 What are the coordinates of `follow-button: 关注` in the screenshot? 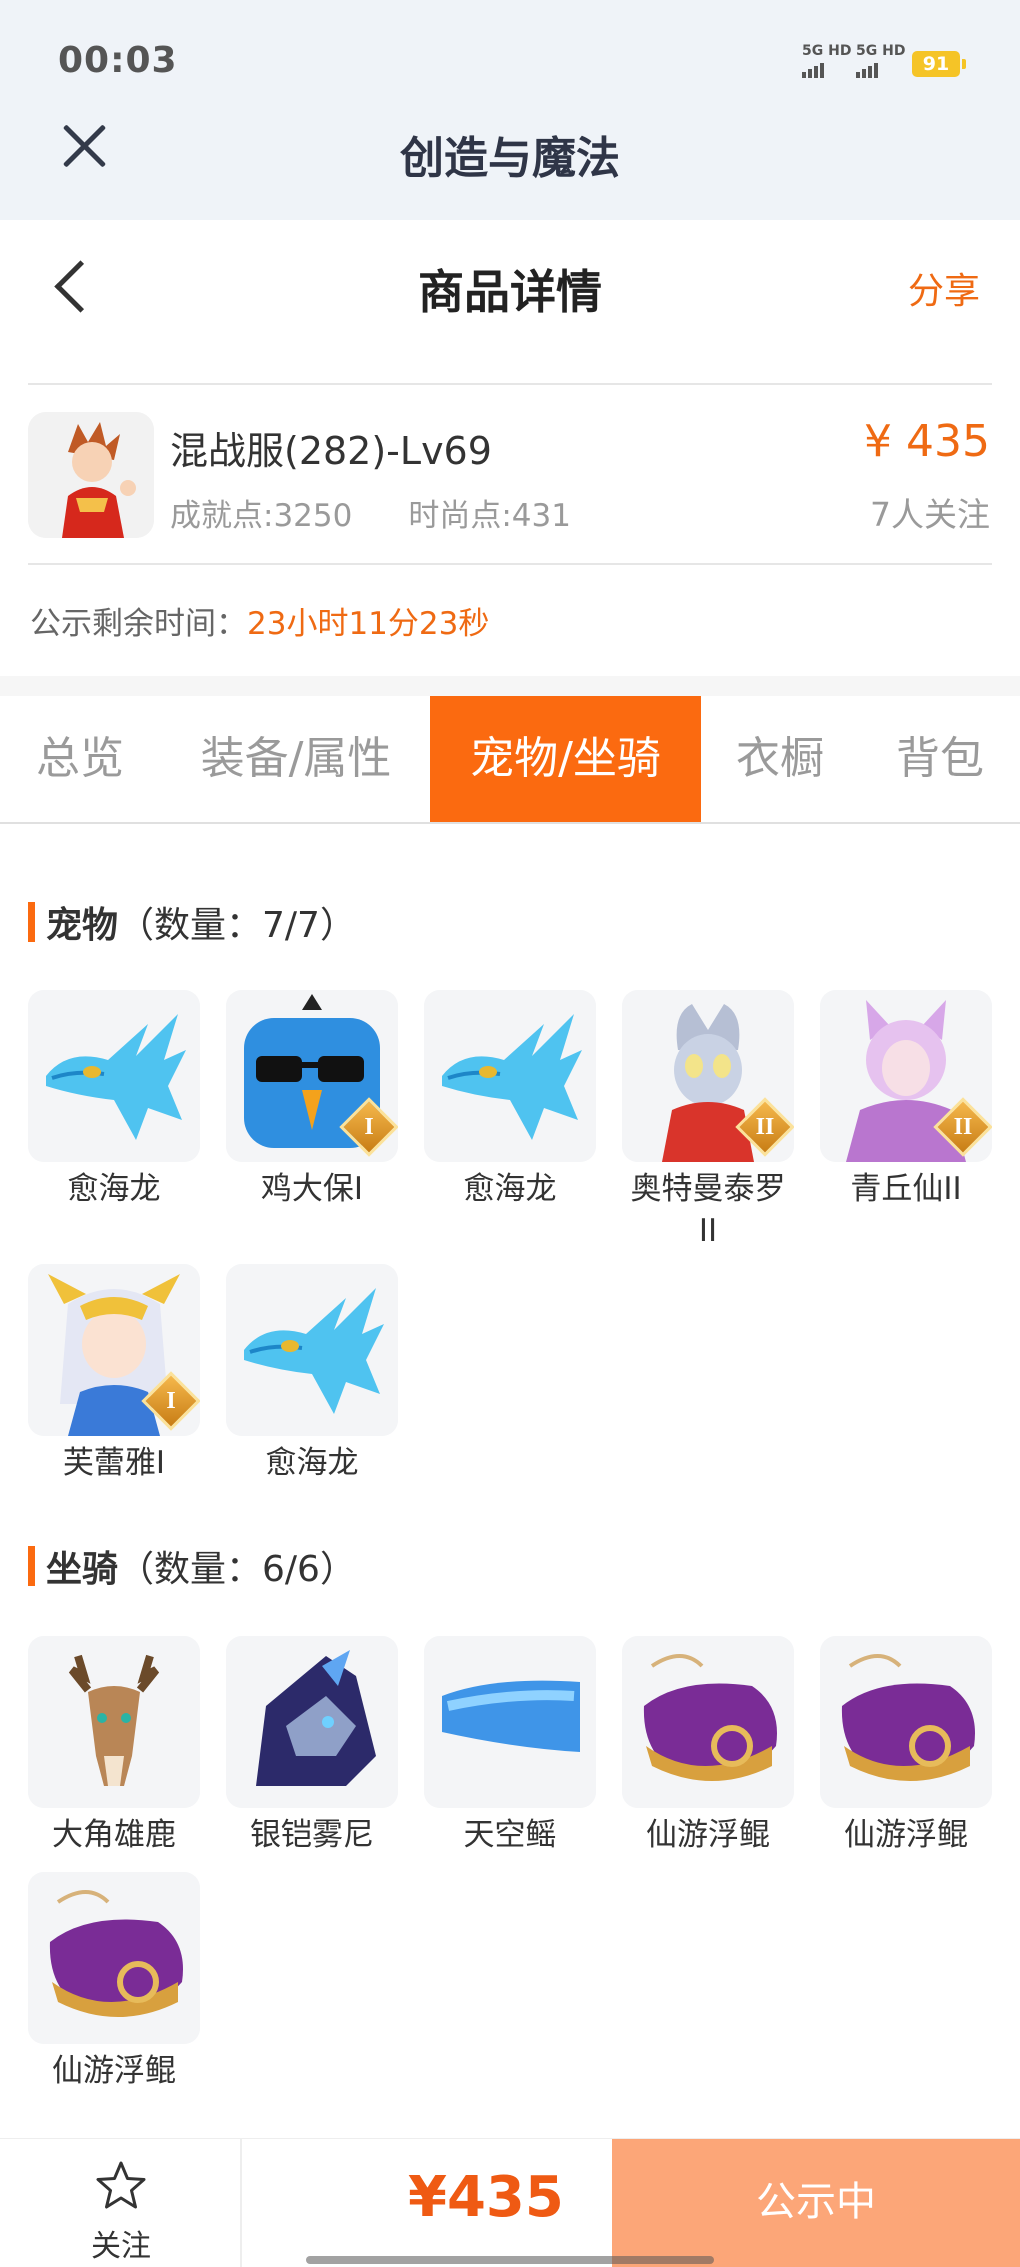 It's located at (121, 2203).